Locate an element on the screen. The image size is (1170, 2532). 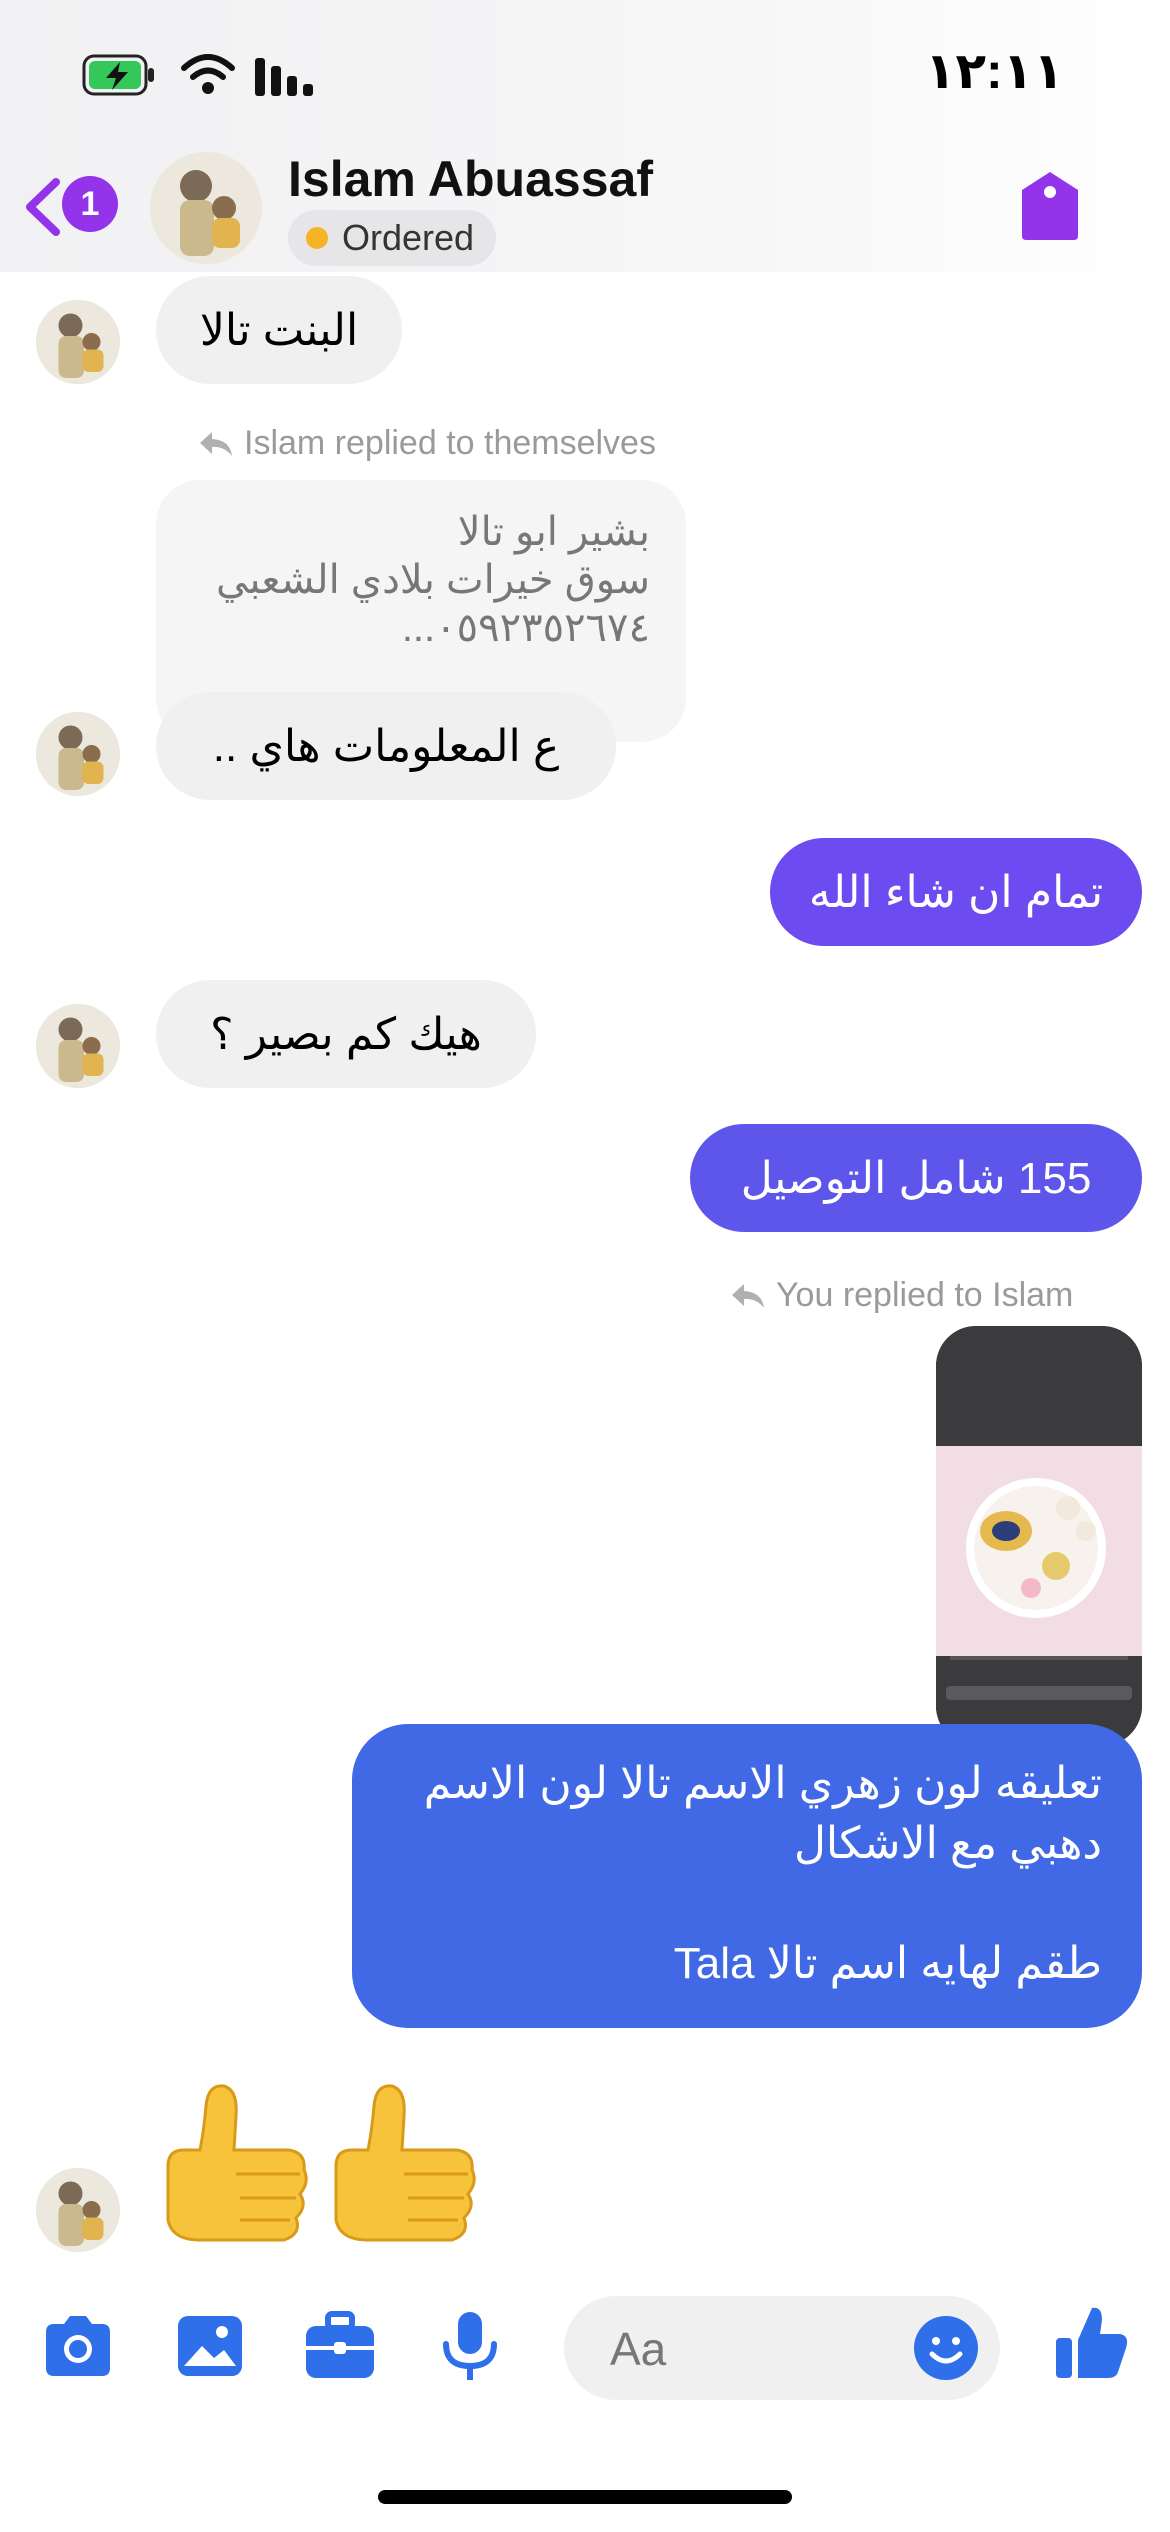
thumbs-up-icon is located at coordinates (1092, 2342).